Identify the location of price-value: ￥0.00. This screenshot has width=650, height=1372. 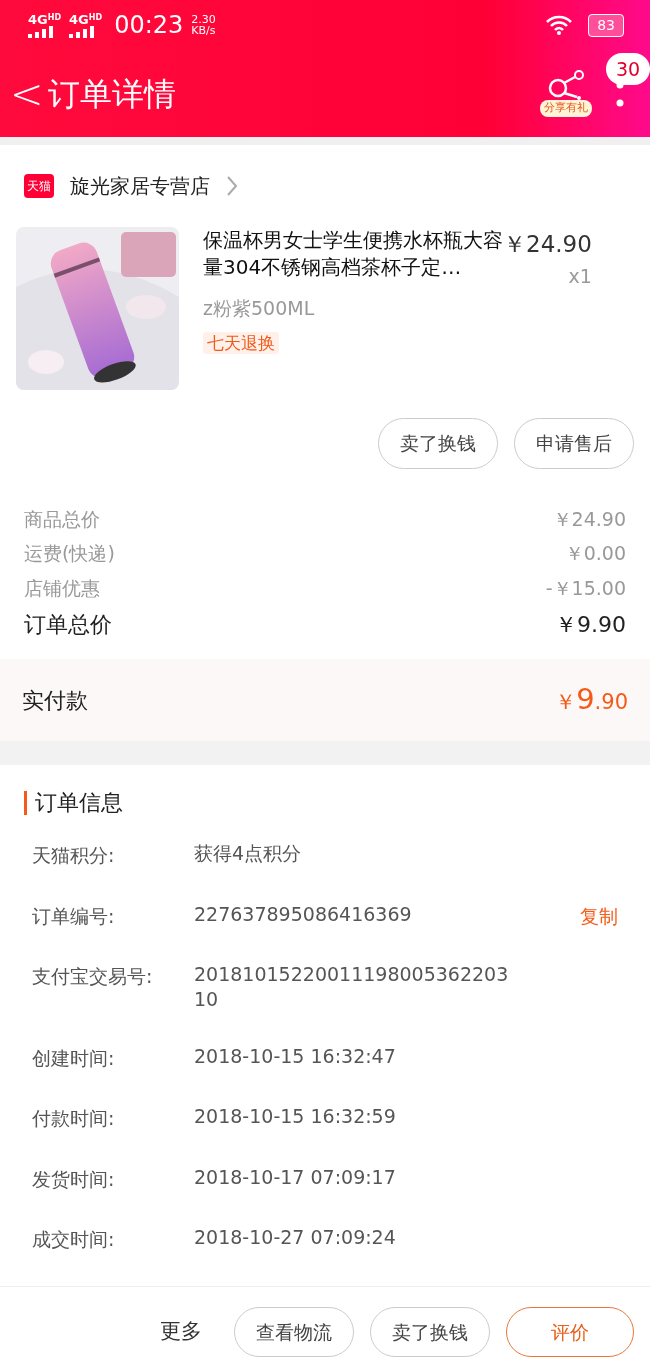
(595, 553).